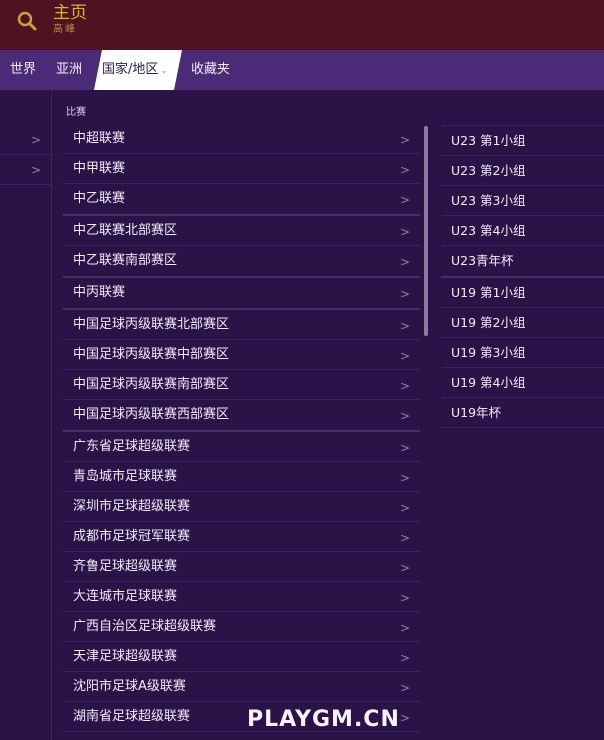  Describe the element at coordinates (426, 231) in the screenshot. I see `scrollbar` at that location.